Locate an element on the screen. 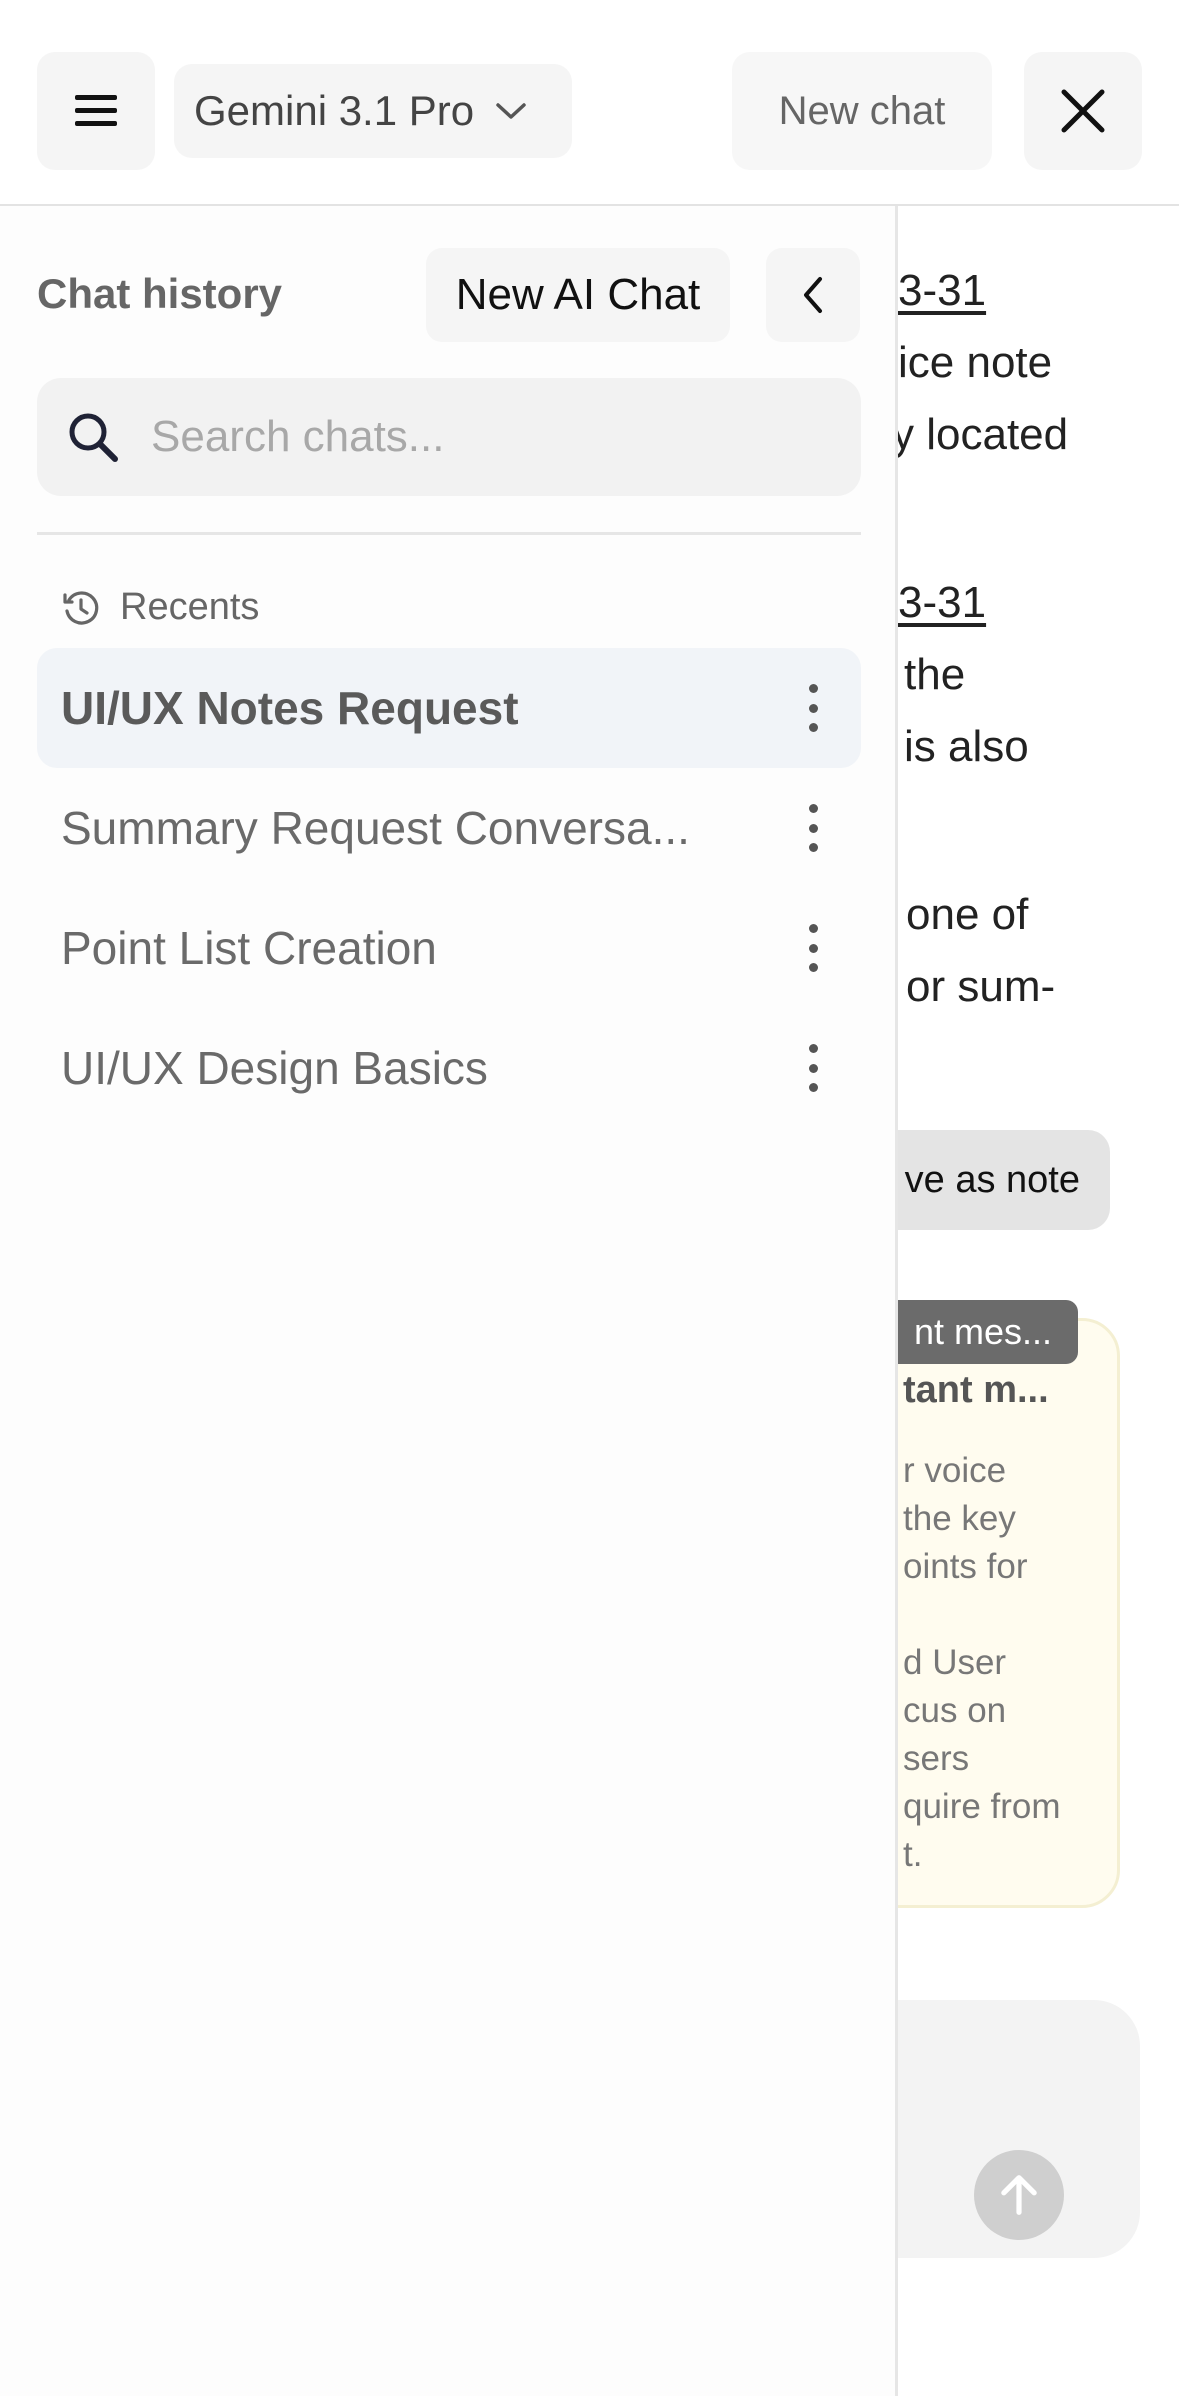 This screenshot has width=1179, height=2396. note-card-line: r voice is located at coordinates (955, 1470).